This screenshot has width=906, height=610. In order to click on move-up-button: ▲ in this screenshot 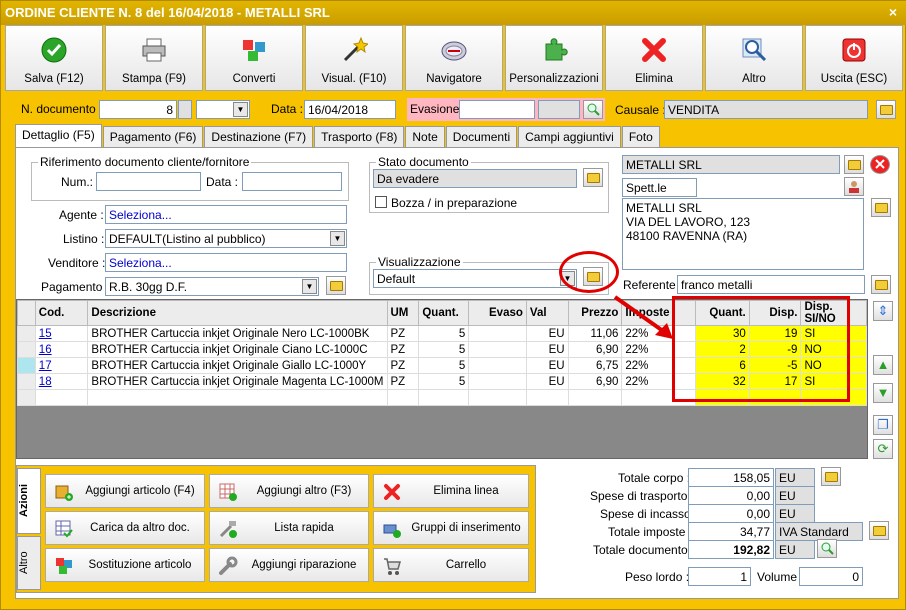, I will do `click(883, 365)`.